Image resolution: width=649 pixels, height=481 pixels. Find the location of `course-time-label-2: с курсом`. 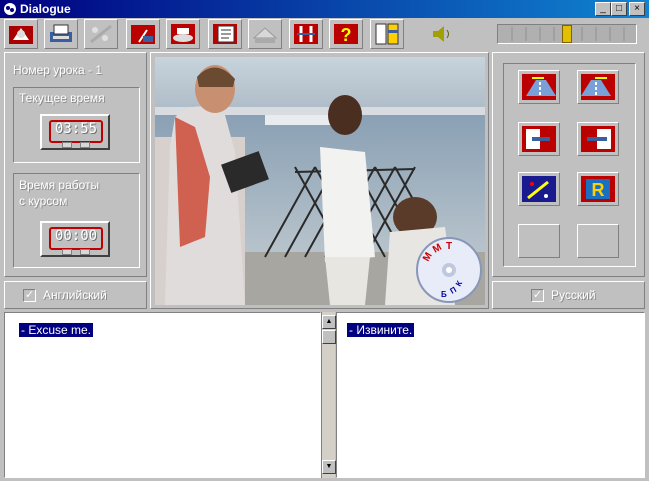

course-time-label-2: с курсом is located at coordinates (43, 201).